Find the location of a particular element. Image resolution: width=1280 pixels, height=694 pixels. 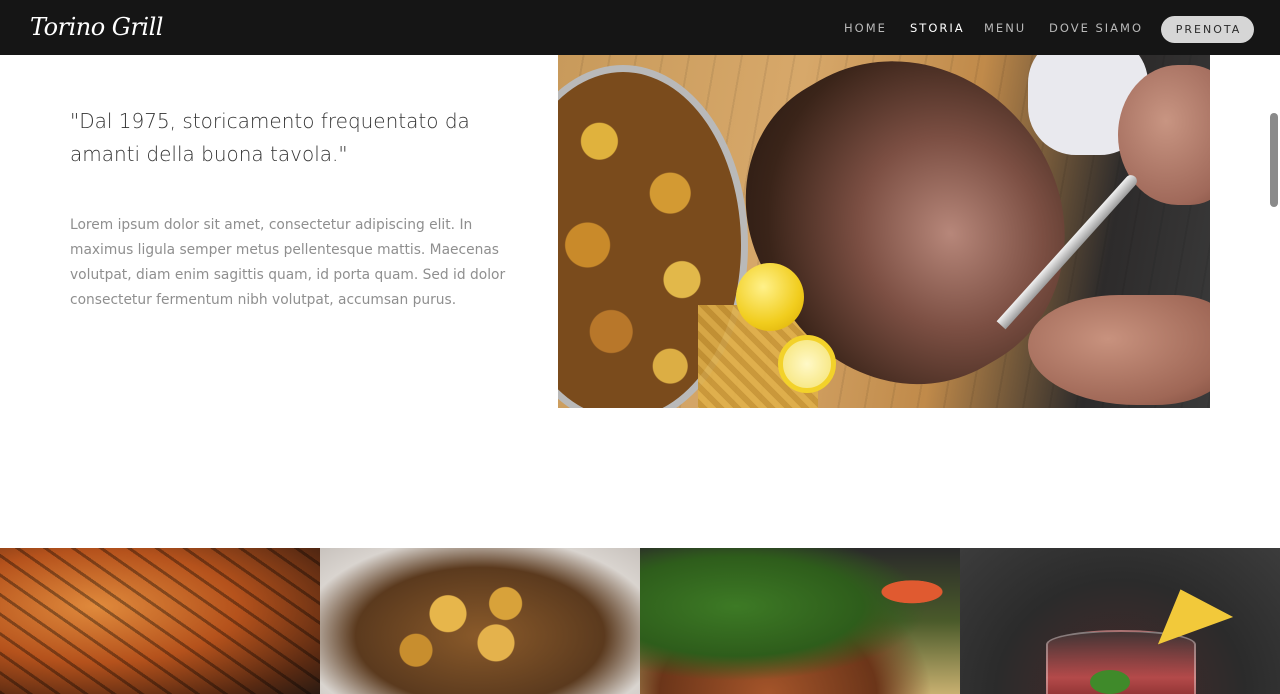

logo: Torino Grill is located at coordinates (96, 27).